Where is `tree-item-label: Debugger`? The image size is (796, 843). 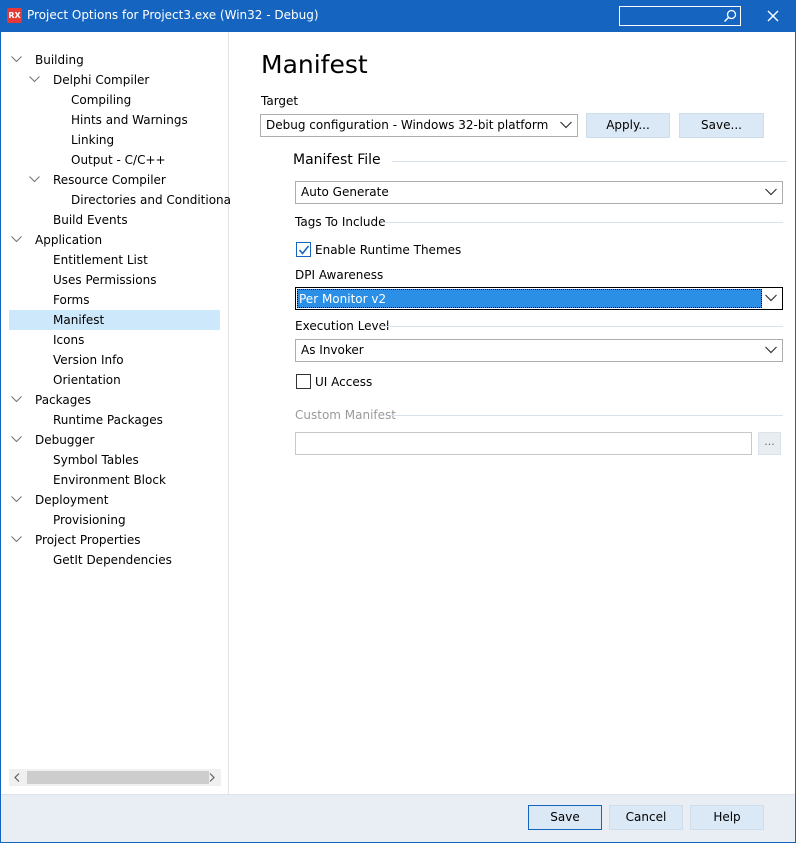
tree-item-label: Debugger is located at coordinates (65, 440).